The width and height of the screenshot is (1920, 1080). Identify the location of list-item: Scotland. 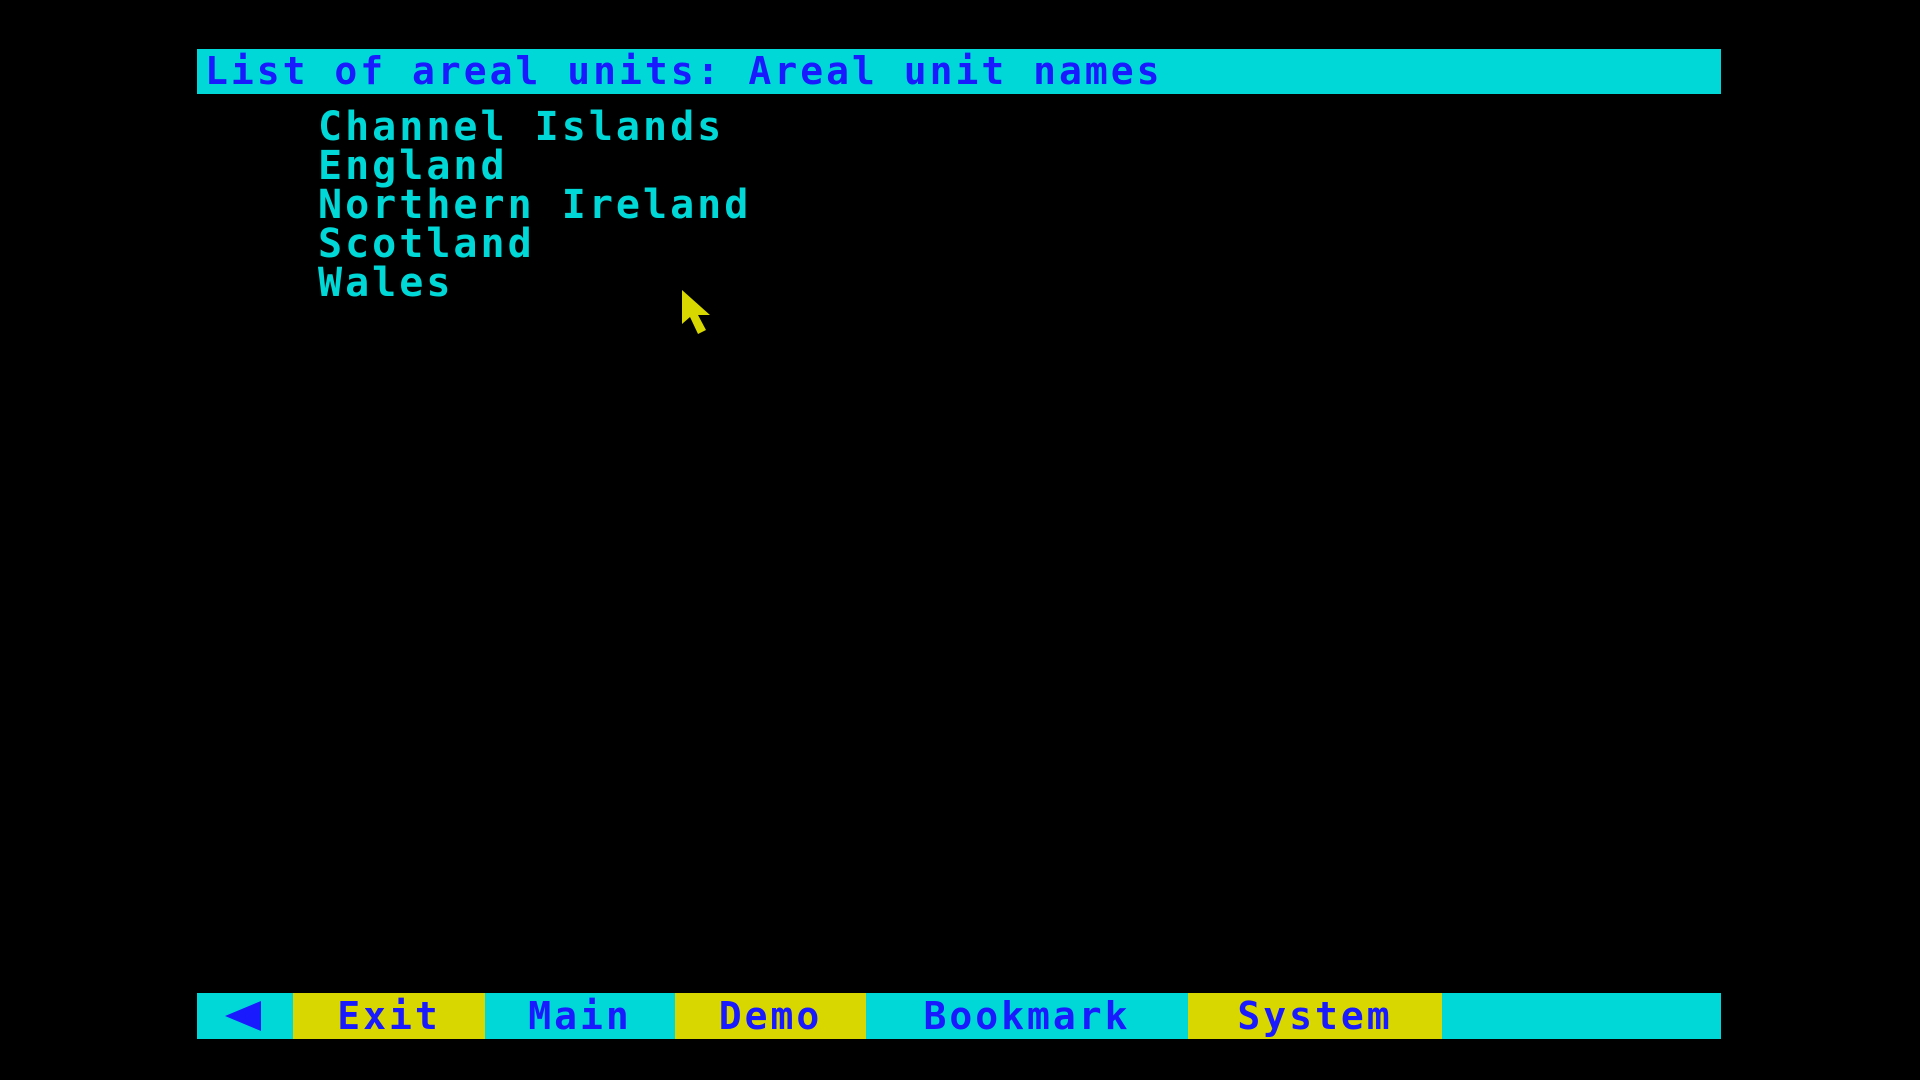
(534, 244).